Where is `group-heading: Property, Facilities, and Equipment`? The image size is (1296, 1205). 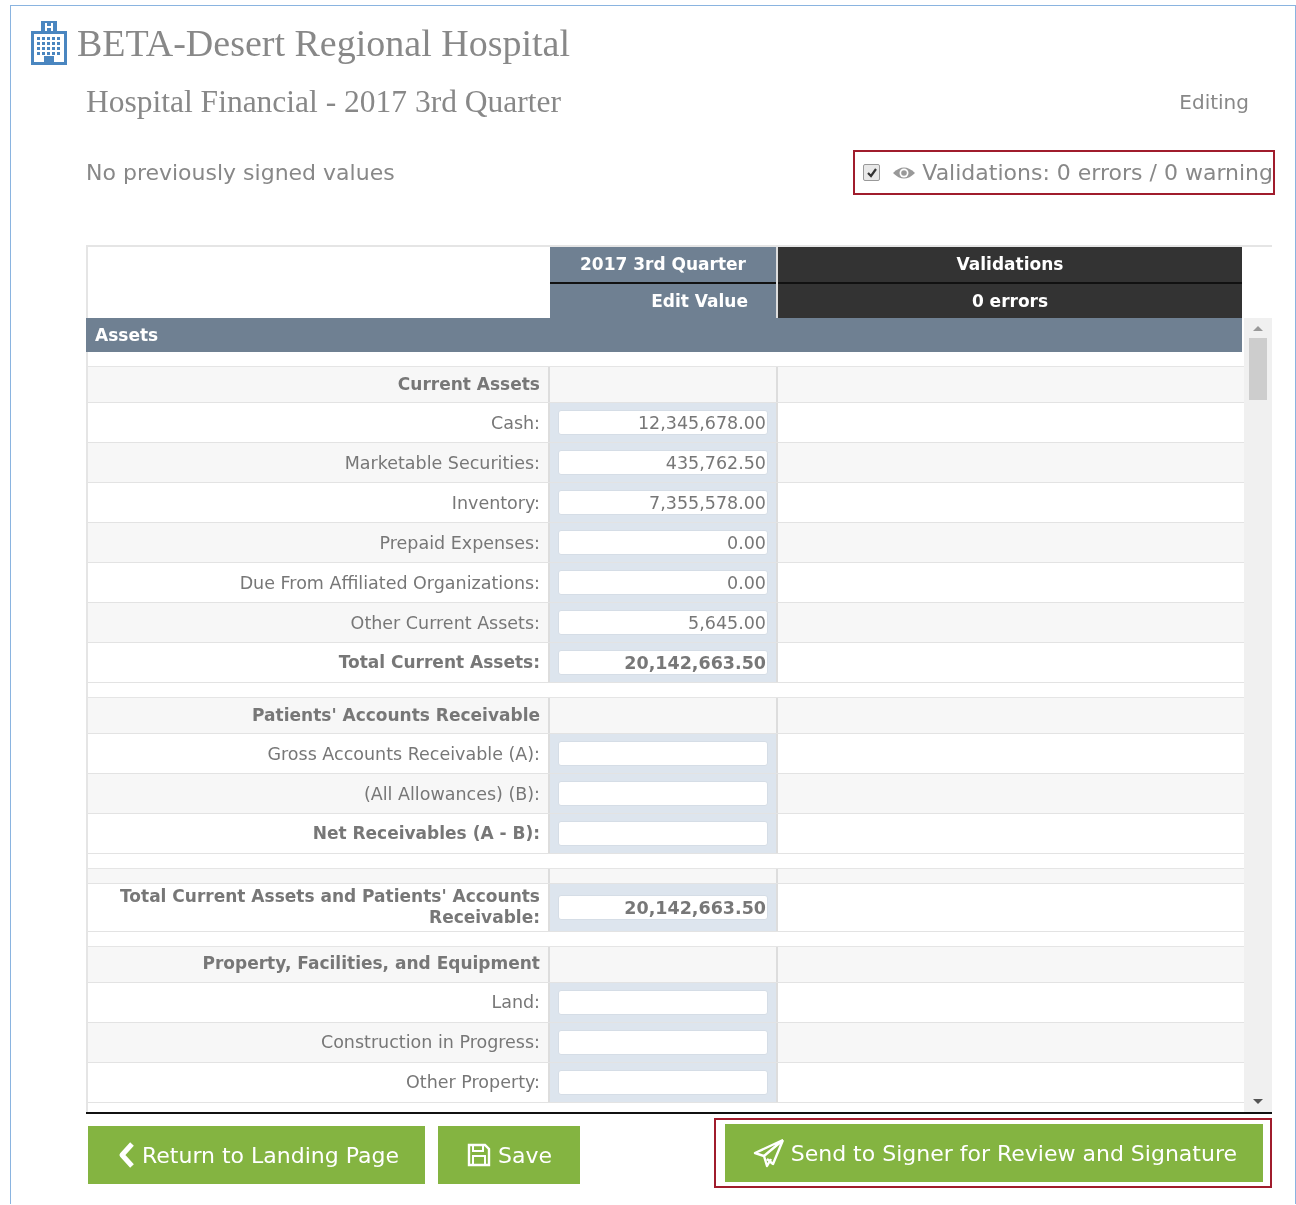
group-heading: Property, Facilities, and Equipment is located at coordinates (319, 964).